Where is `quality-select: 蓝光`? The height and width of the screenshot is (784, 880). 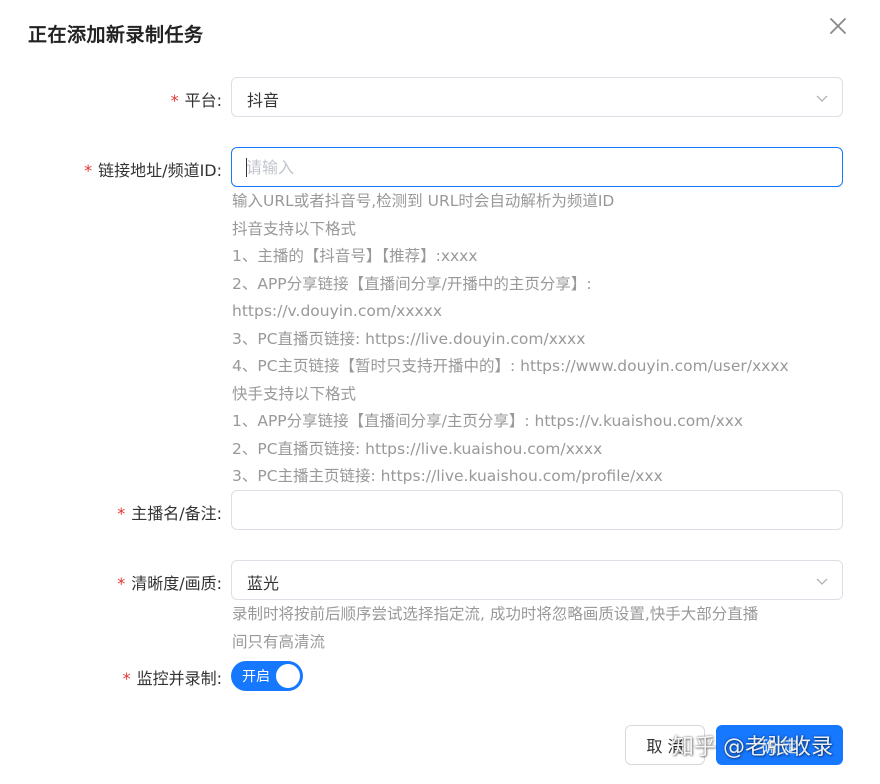 quality-select: 蓝光 is located at coordinates (537, 580).